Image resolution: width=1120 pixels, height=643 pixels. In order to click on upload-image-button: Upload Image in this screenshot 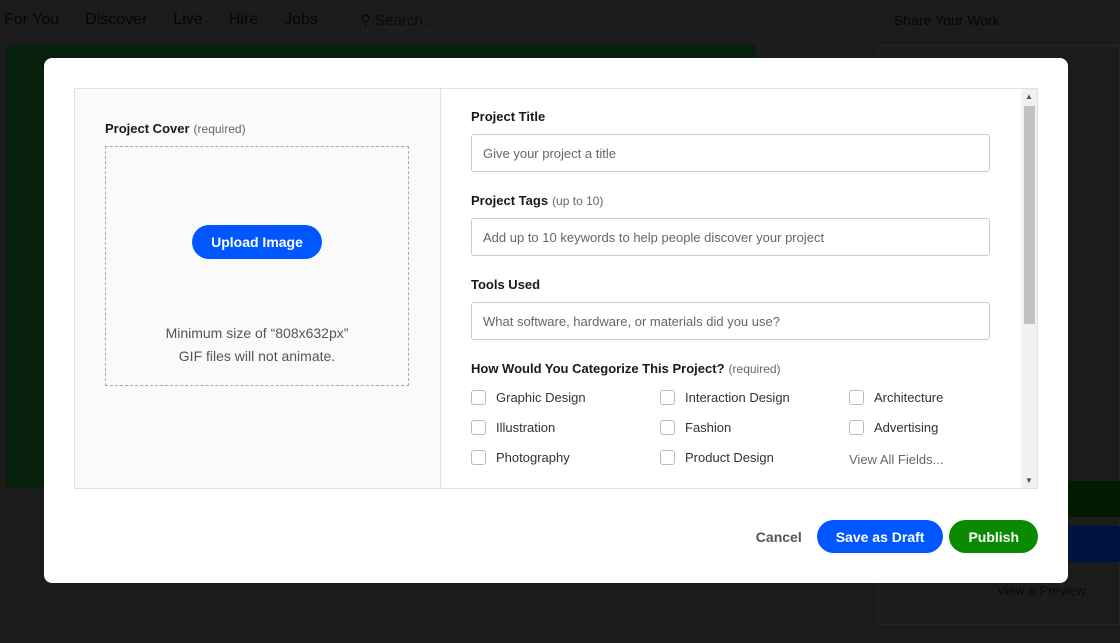, I will do `click(257, 242)`.